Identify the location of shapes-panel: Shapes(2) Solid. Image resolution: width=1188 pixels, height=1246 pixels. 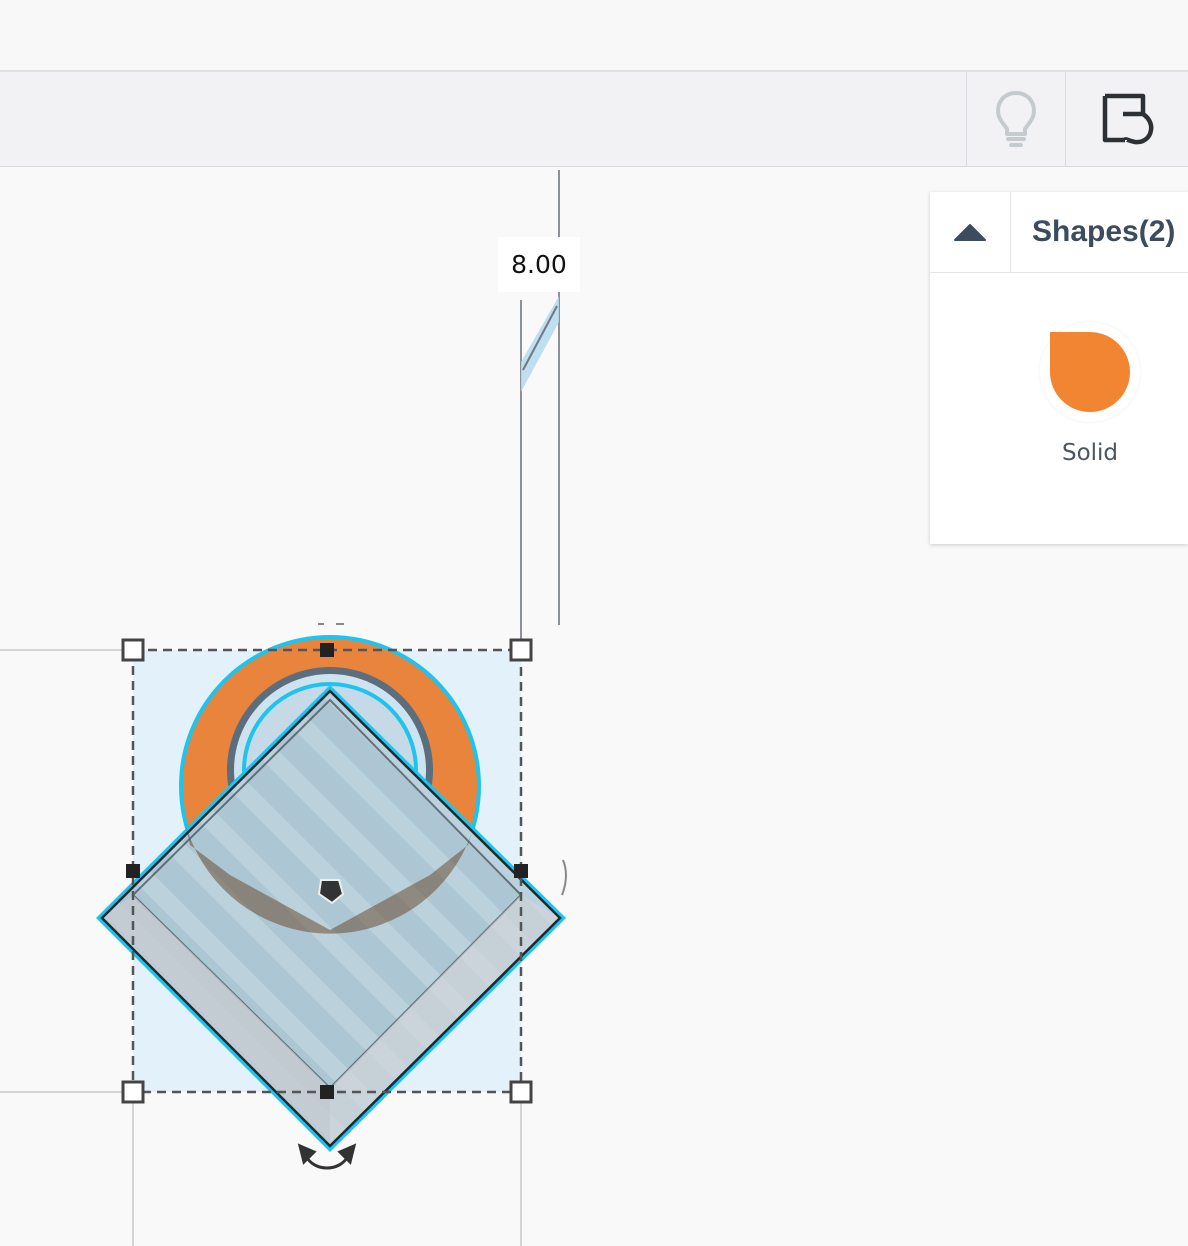
(1059, 368).